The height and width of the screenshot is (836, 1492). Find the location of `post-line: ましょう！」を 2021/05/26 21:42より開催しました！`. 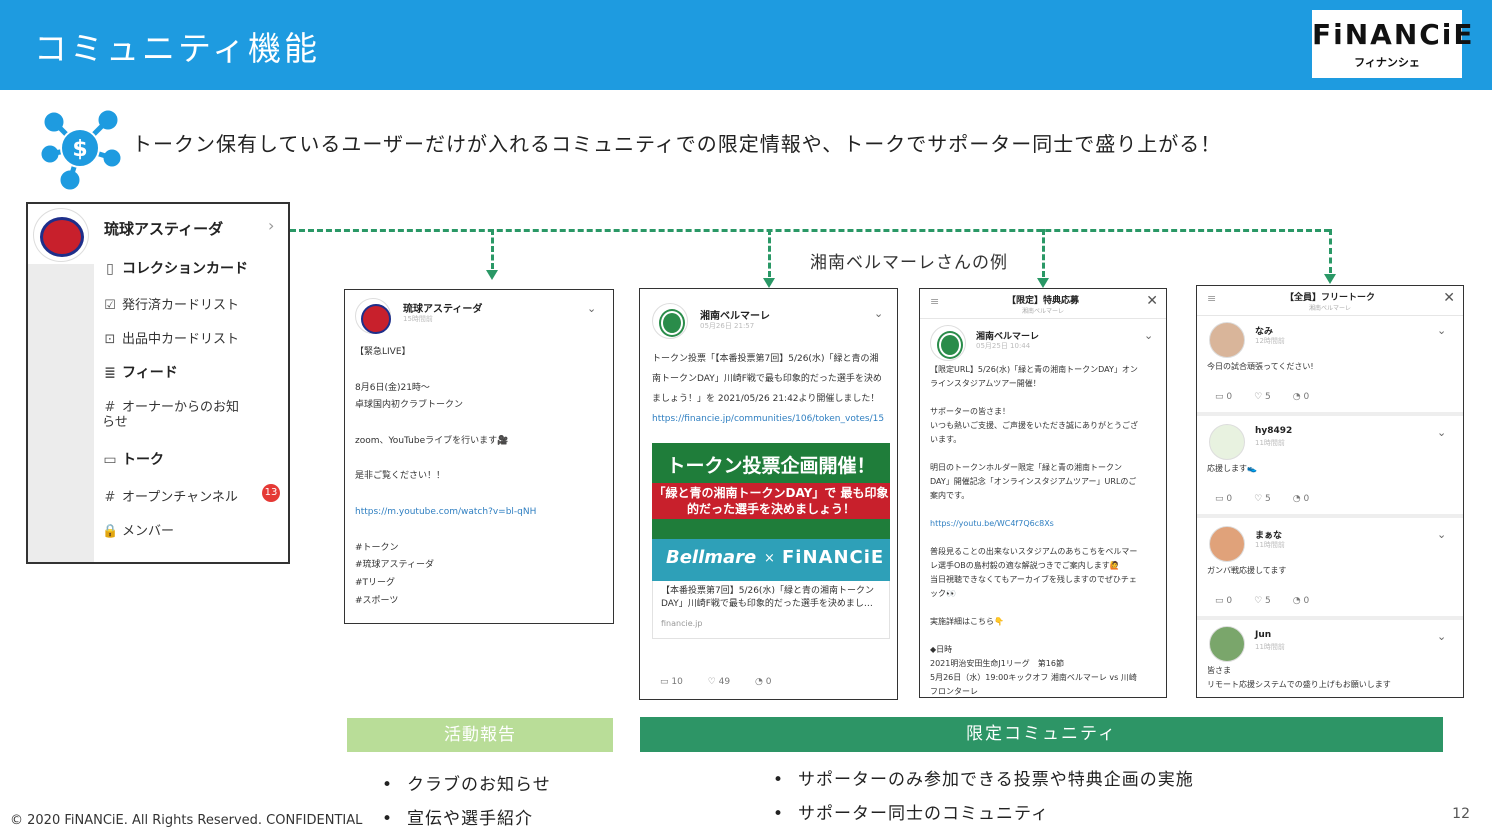

post-line: ましょう！」を 2021/05/26 21:42より開催しました！ is located at coordinates (766, 399).